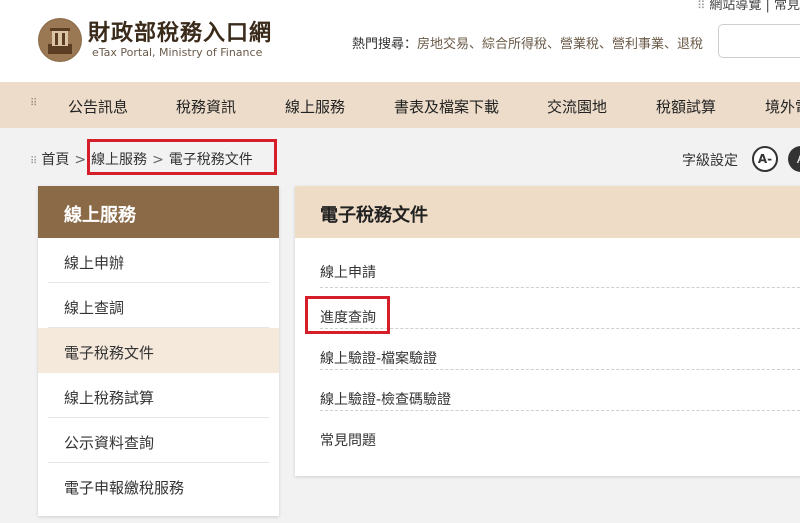 The image size is (800, 523). Describe the element at coordinates (158, 260) in the screenshot. I see `sidebar-item-online-apply: 線上申辦` at that location.